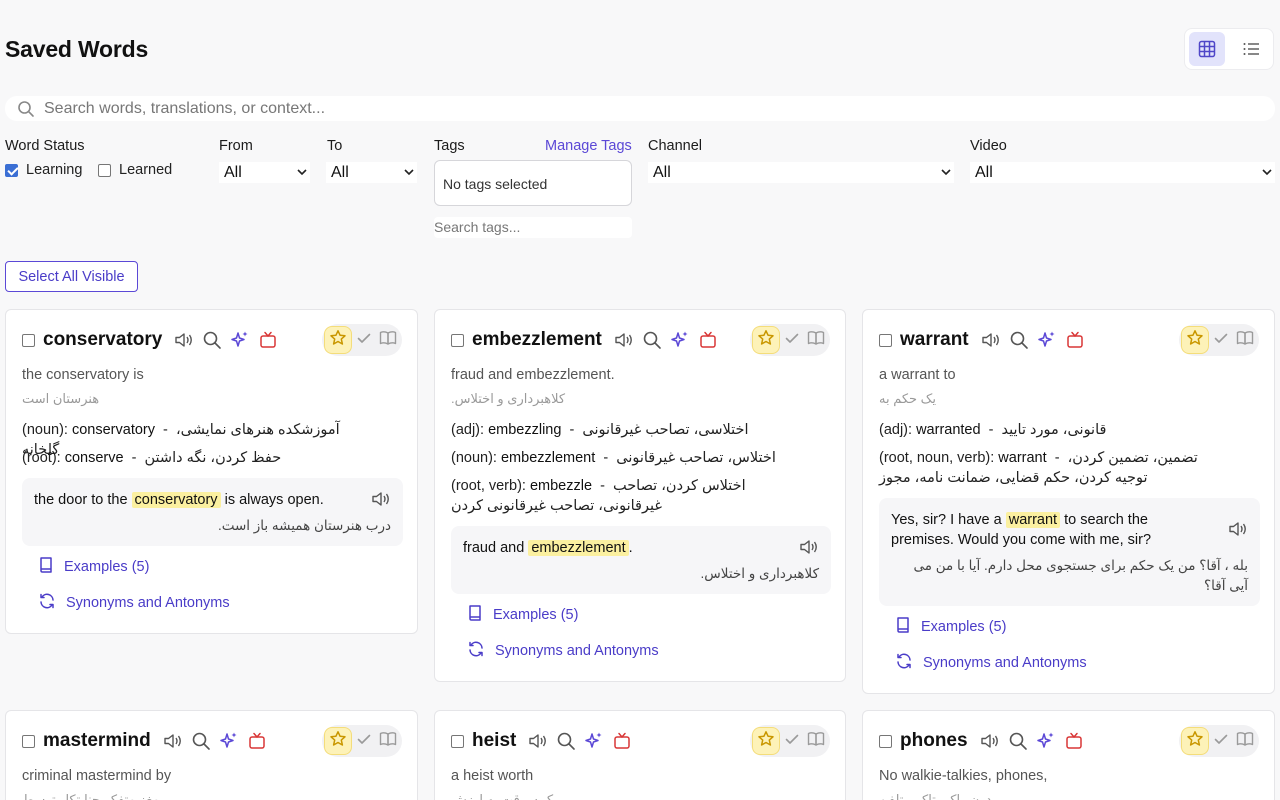 This screenshot has height=800, width=1280. What do you see at coordinates (233, 172) in the screenshot?
I see `from-select-value: All` at bounding box center [233, 172].